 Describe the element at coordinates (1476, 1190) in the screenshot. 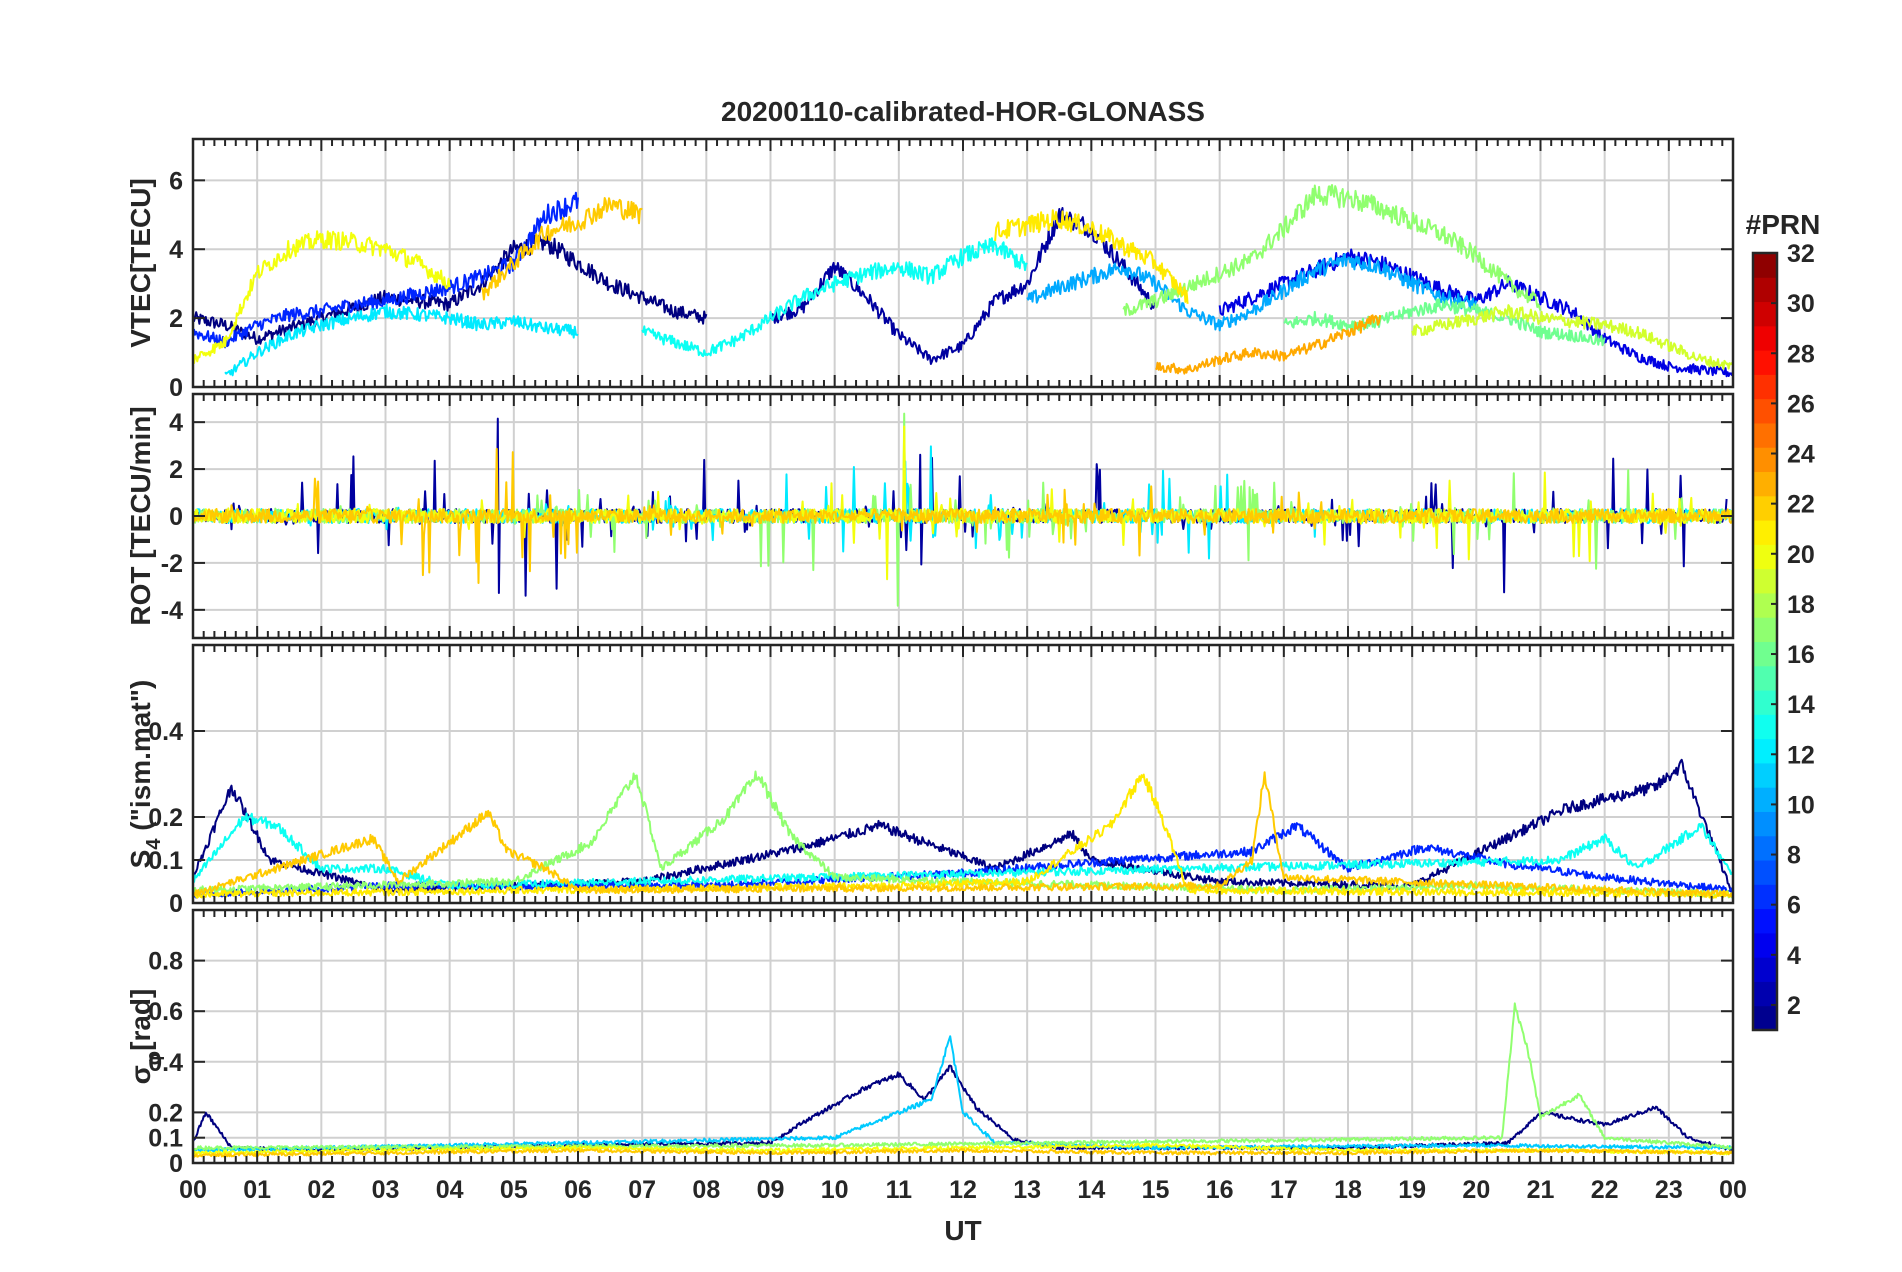

I see `x-tick-label: 20` at that location.